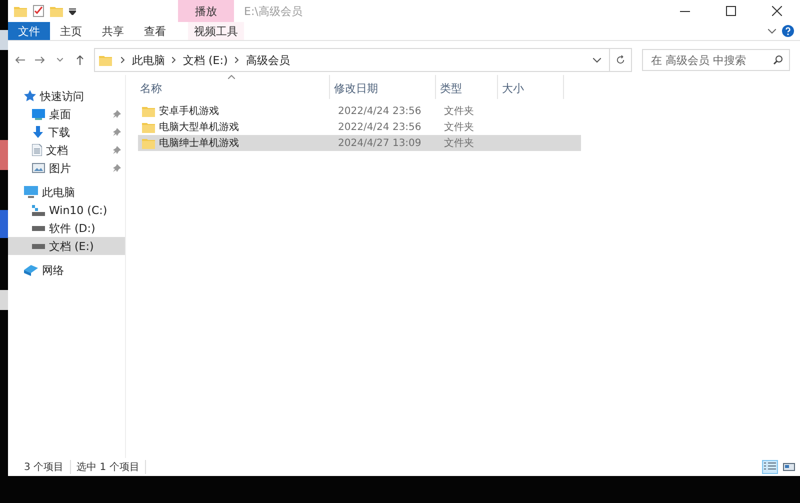  I want to click on sidebar-item-label: 桌面, so click(60, 114).